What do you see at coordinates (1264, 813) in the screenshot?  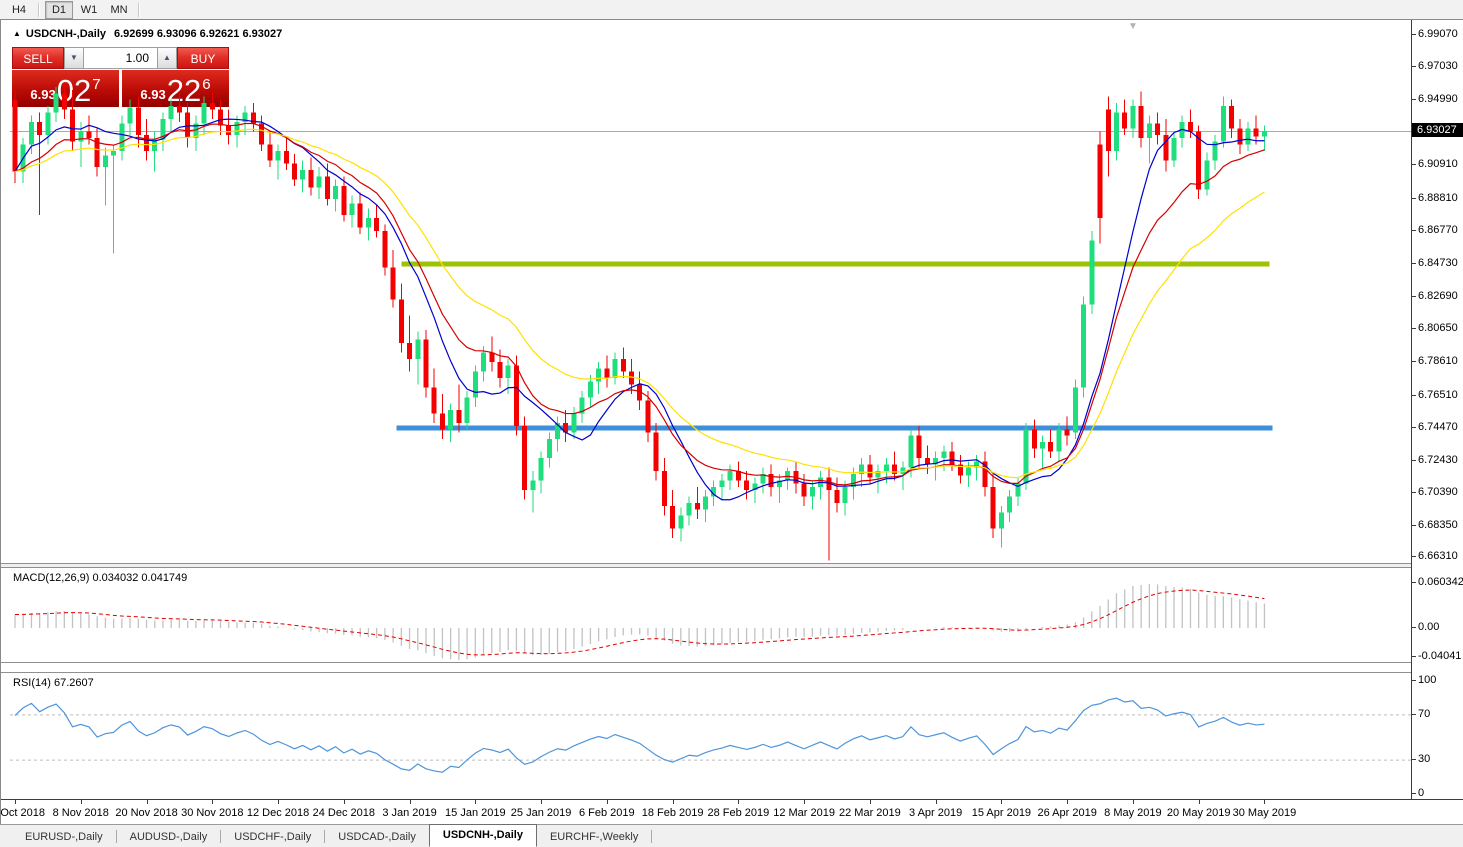 I see `date-axis-label: 30 May 2019` at bounding box center [1264, 813].